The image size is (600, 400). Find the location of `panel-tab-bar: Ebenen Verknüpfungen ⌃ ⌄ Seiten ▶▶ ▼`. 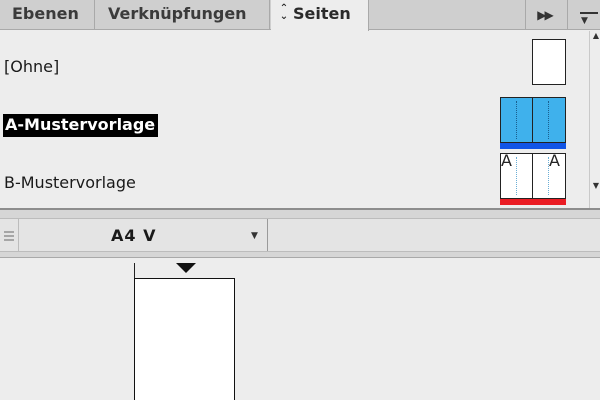

panel-tab-bar: Ebenen Verknüpfungen ⌃ ⌄ Seiten ▶▶ ▼ is located at coordinates (300, 15).